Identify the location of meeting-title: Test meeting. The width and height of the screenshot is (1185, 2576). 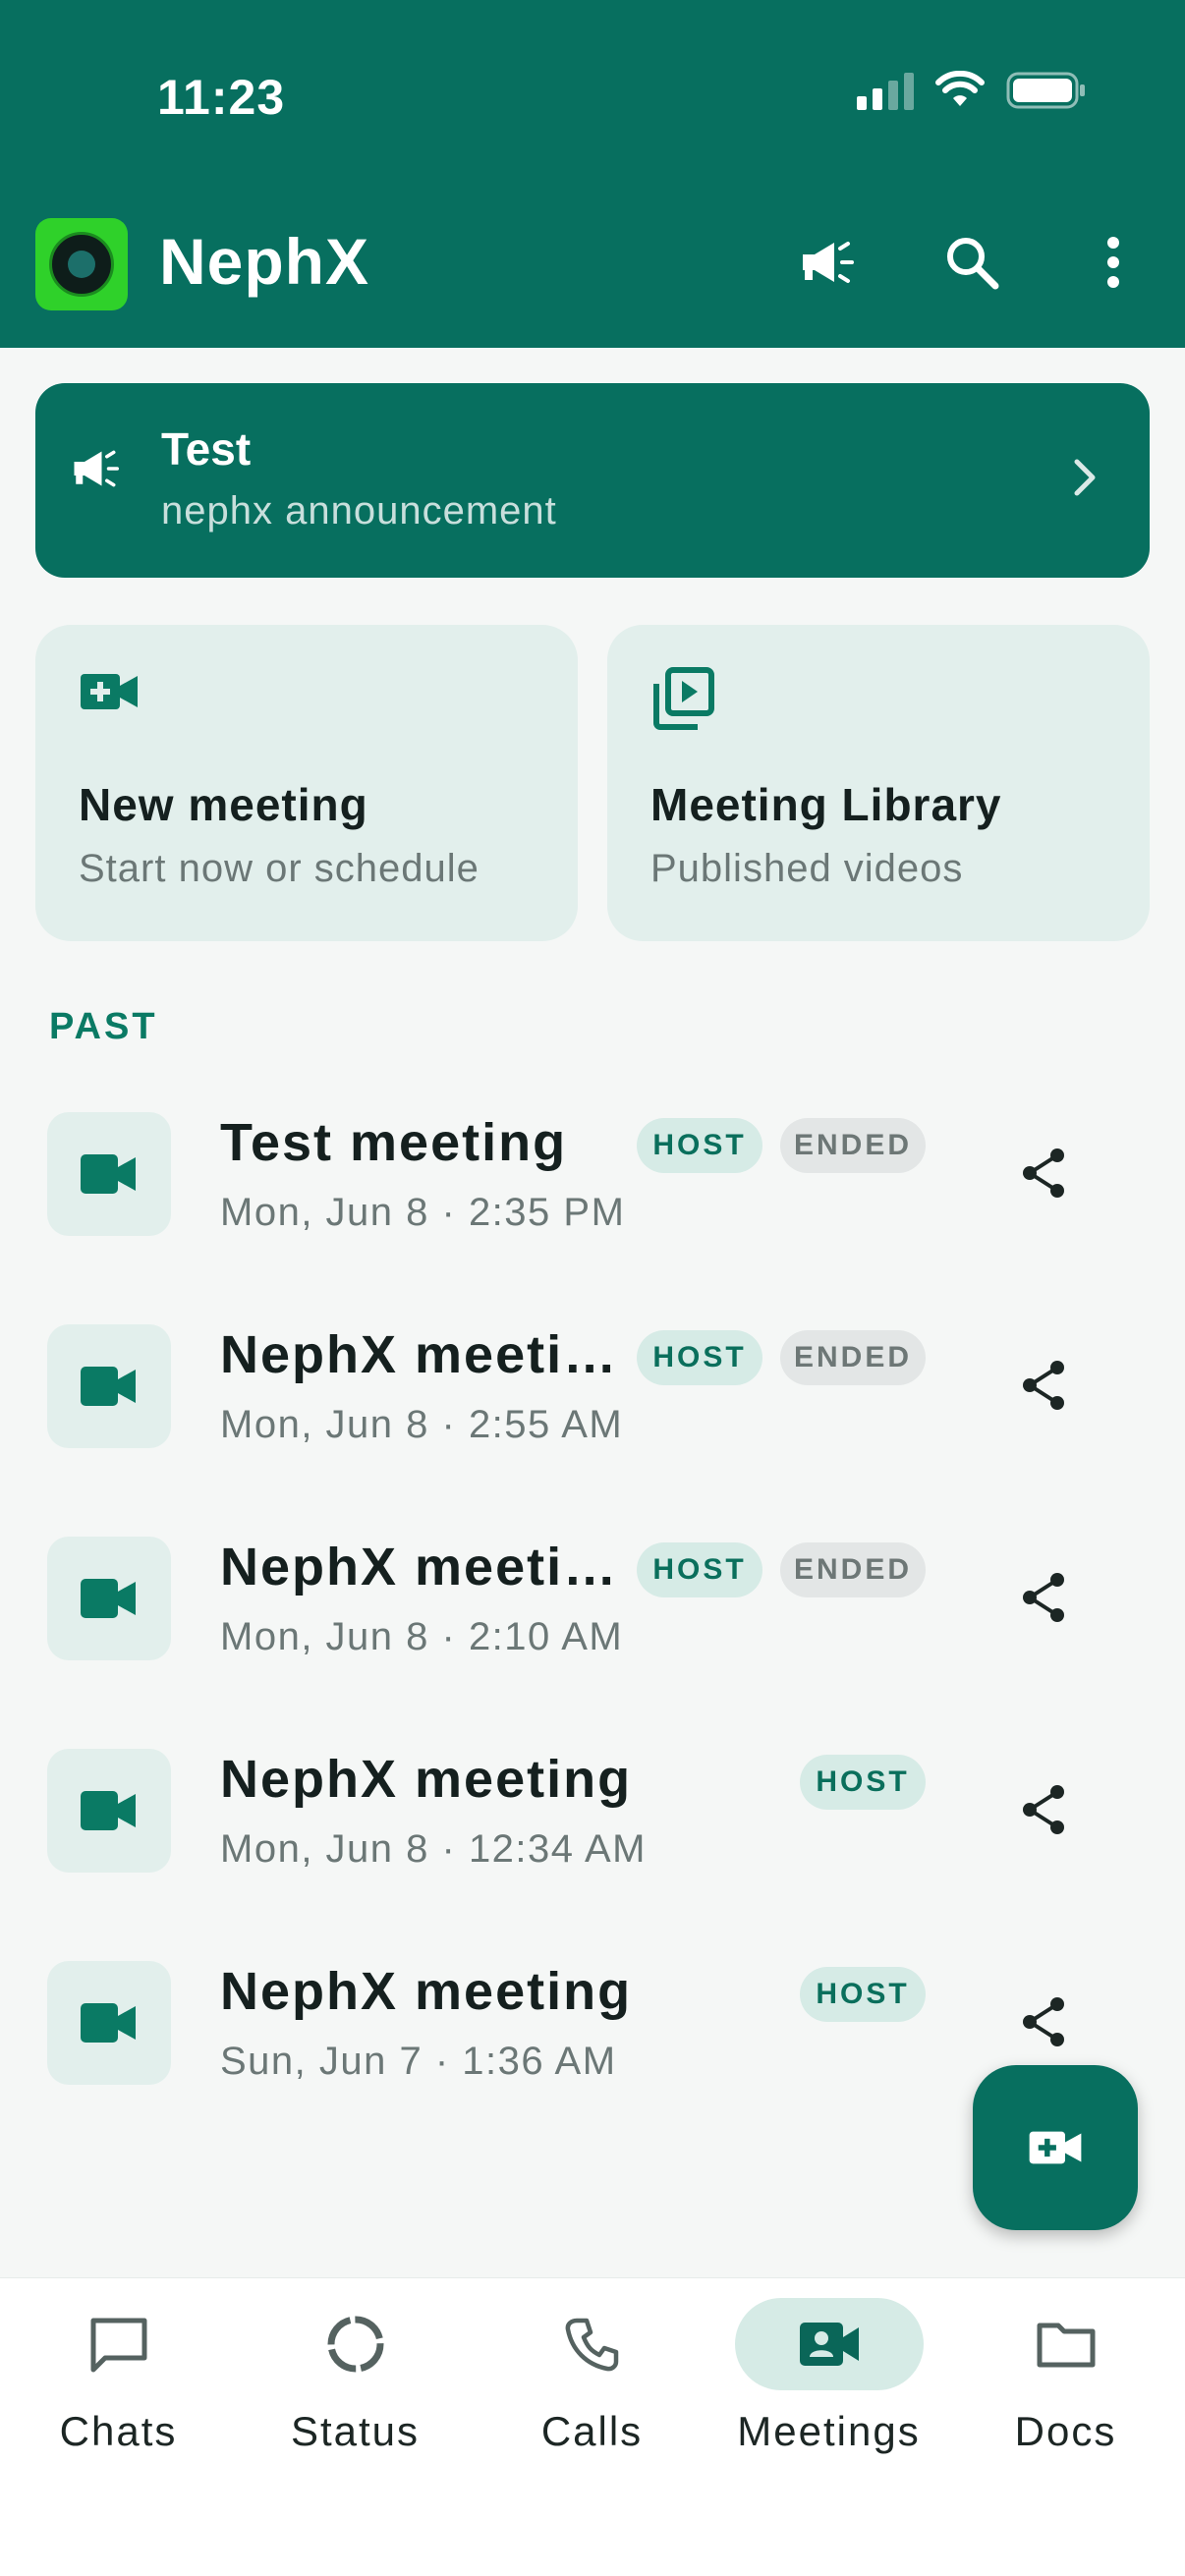
(394, 1142).